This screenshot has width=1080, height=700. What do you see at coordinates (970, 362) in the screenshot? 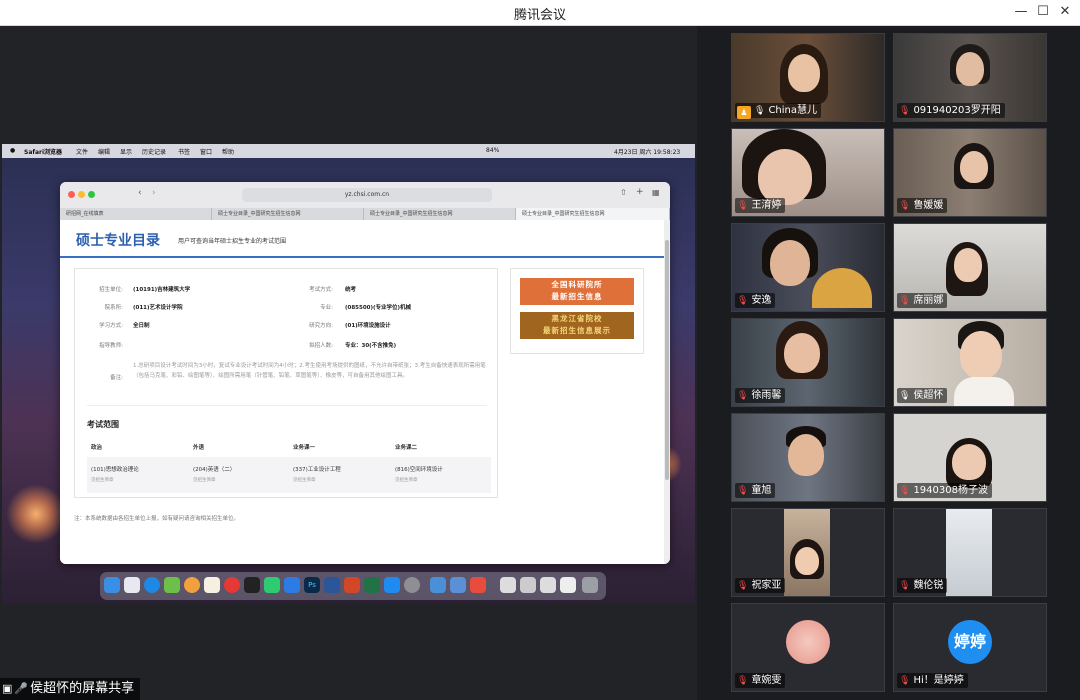
I see `video-tile-participant-8: 🎙 侯超怀` at bounding box center [970, 362].